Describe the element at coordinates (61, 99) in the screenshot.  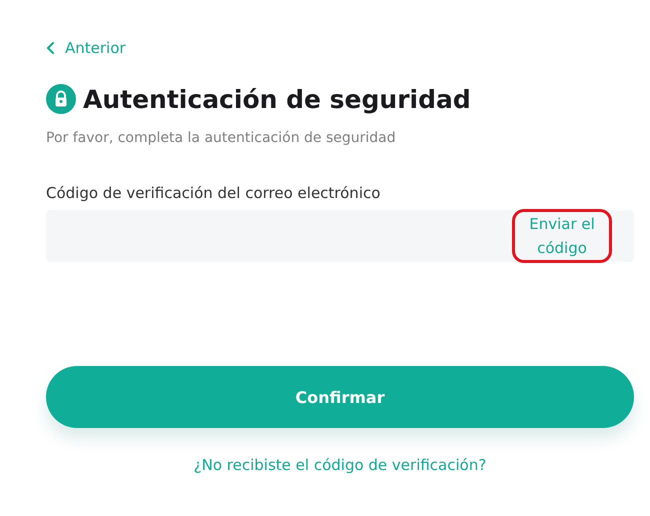
I see `lock-icon` at that location.